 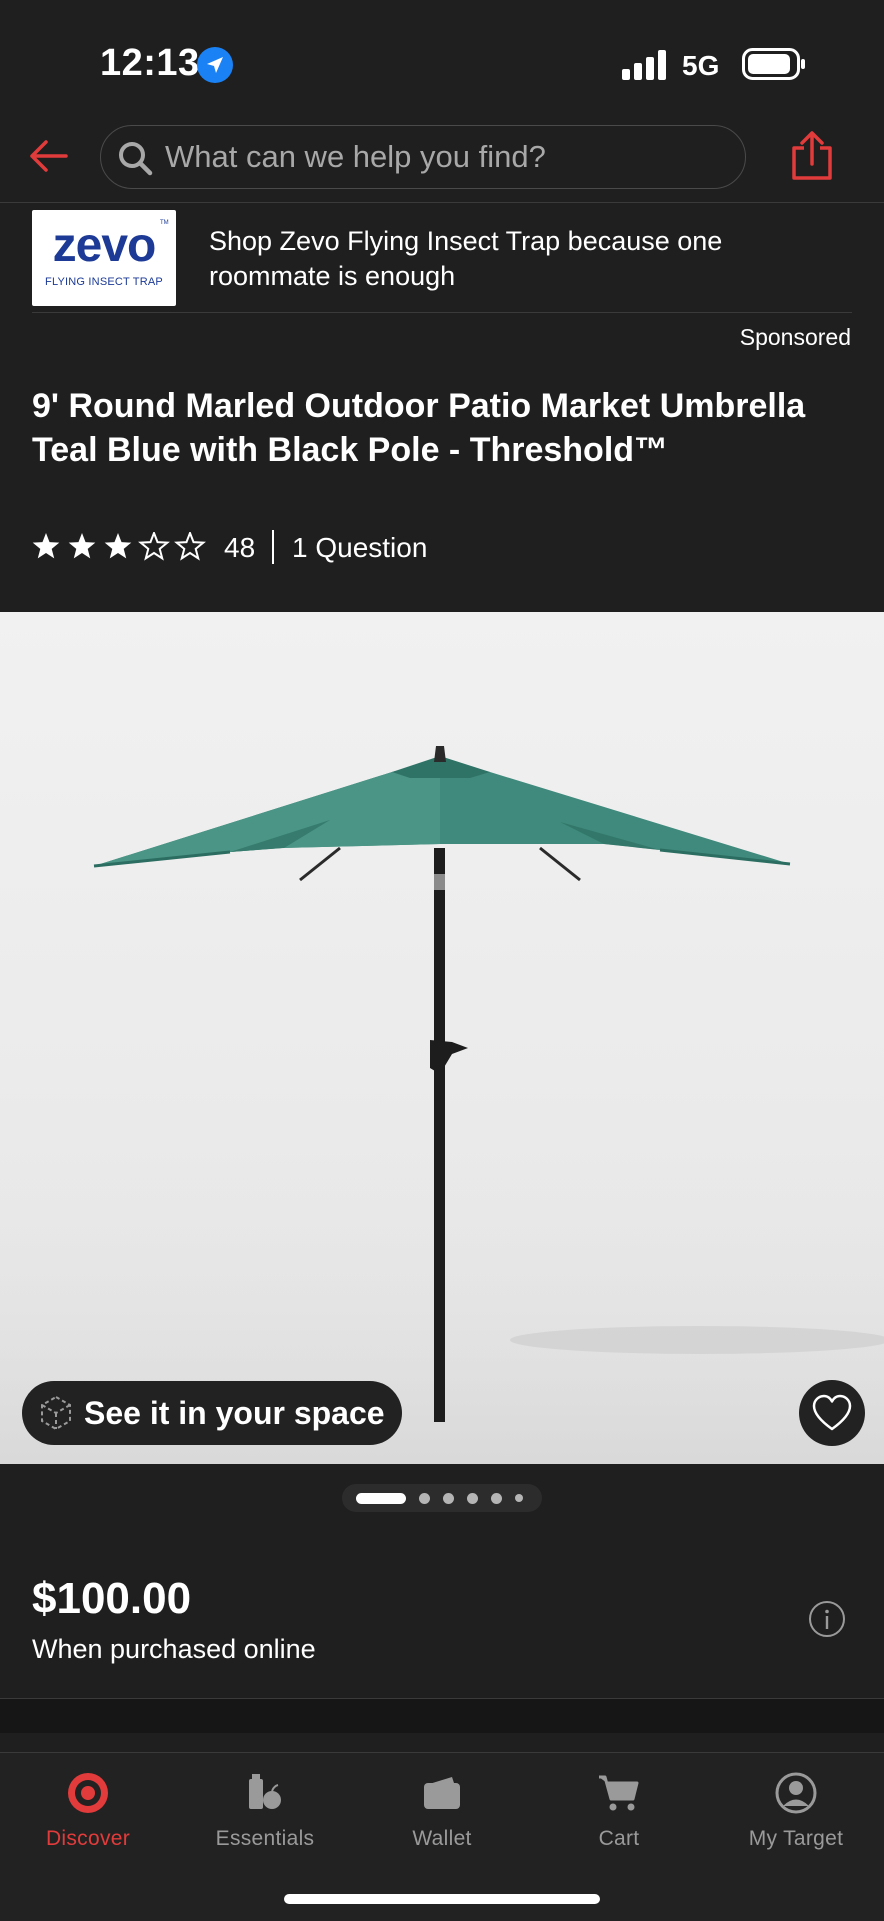 What do you see at coordinates (442, 60) in the screenshot?
I see `status-bar: 12:13 5G` at bounding box center [442, 60].